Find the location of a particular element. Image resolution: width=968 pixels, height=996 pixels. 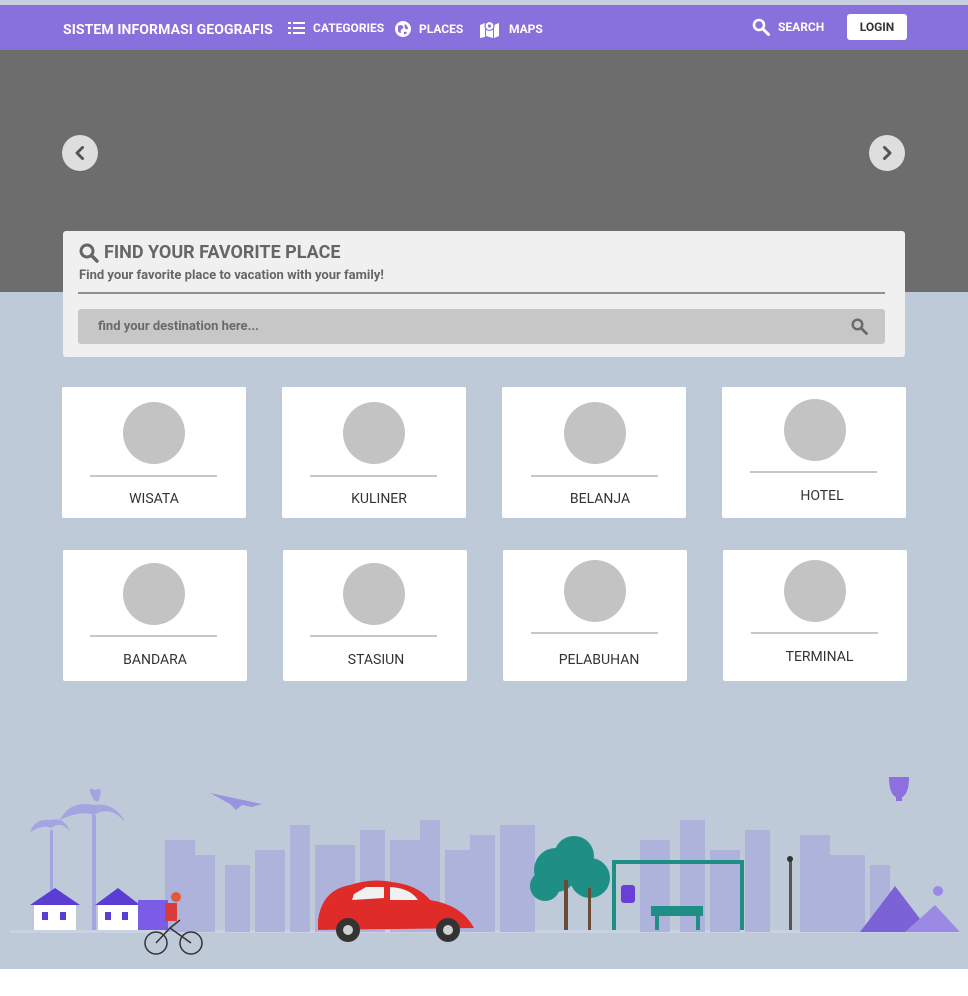

login-button: LOGIN is located at coordinates (877, 27).